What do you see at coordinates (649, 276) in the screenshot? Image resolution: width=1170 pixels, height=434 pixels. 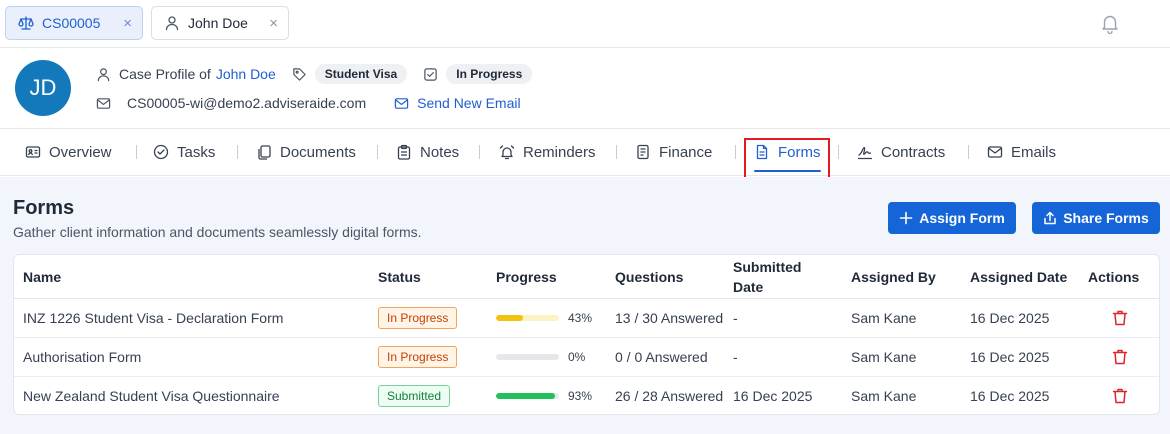 I see `column-header-questions: Questions` at bounding box center [649, 276].